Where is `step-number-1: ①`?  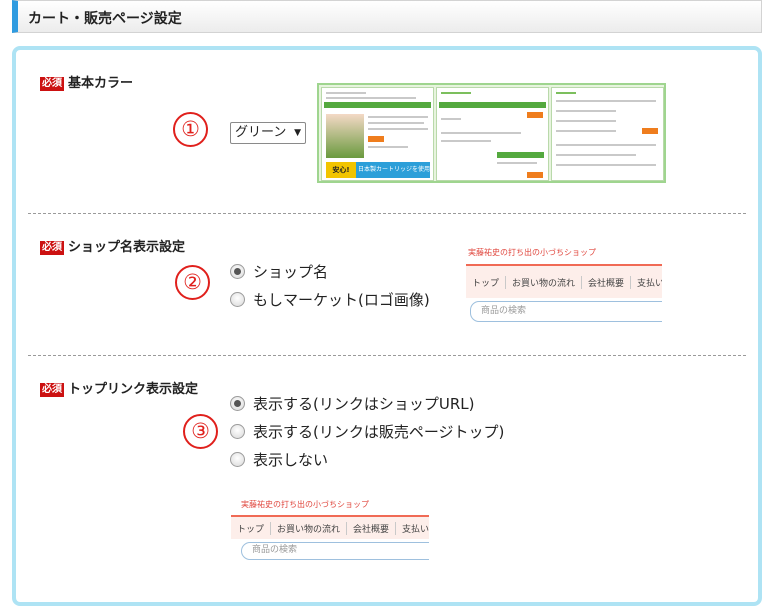 step-number-1: ① is located at coordinates (190, 129).